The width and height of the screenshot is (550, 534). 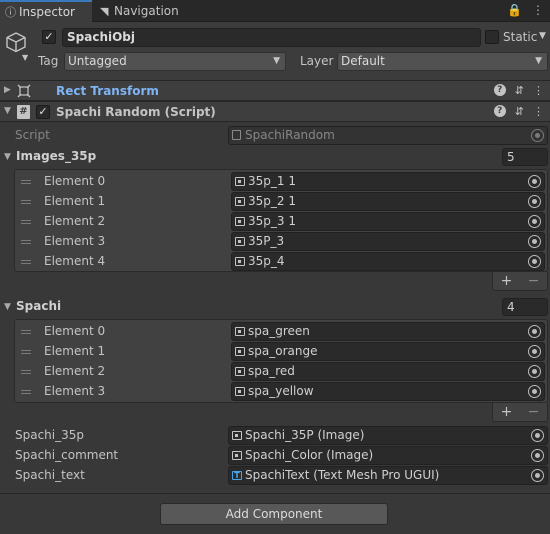 I want to click on element-object-field: spa_green, so click(x=388, y=331).